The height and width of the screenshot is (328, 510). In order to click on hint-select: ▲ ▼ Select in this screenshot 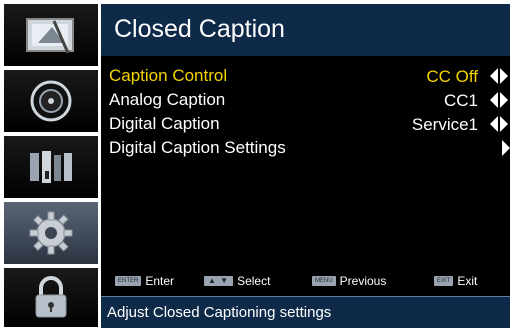, I will do `click(237, 281)`.